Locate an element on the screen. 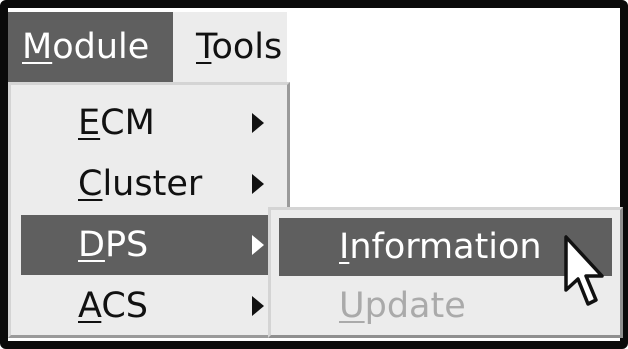 The image size is (628, 349). submenu-item-update-label: Update is located at coordinates (402, 306).